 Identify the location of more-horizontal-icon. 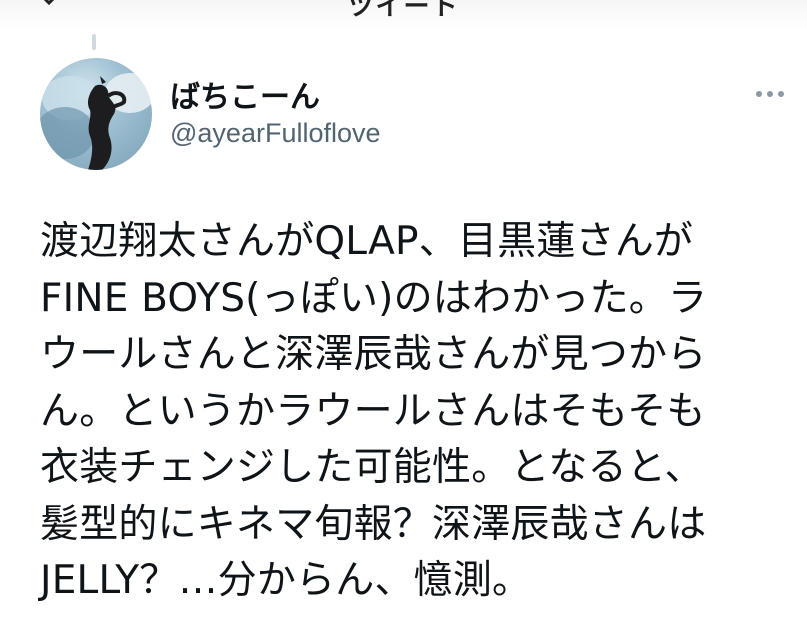
(770, 94).